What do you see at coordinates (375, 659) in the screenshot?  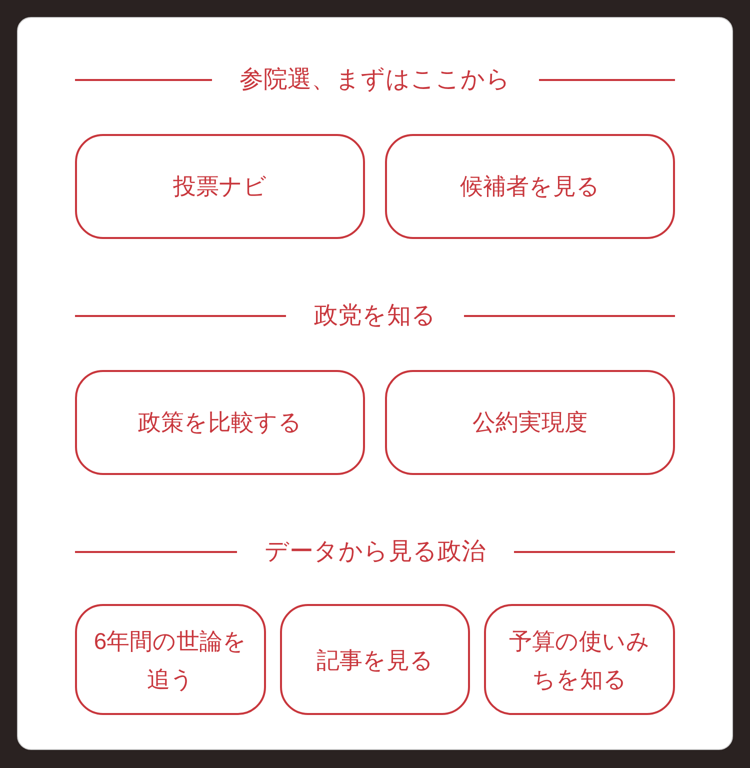 I see `nav-button: 記事を見る` at bounding box center [375, 659].